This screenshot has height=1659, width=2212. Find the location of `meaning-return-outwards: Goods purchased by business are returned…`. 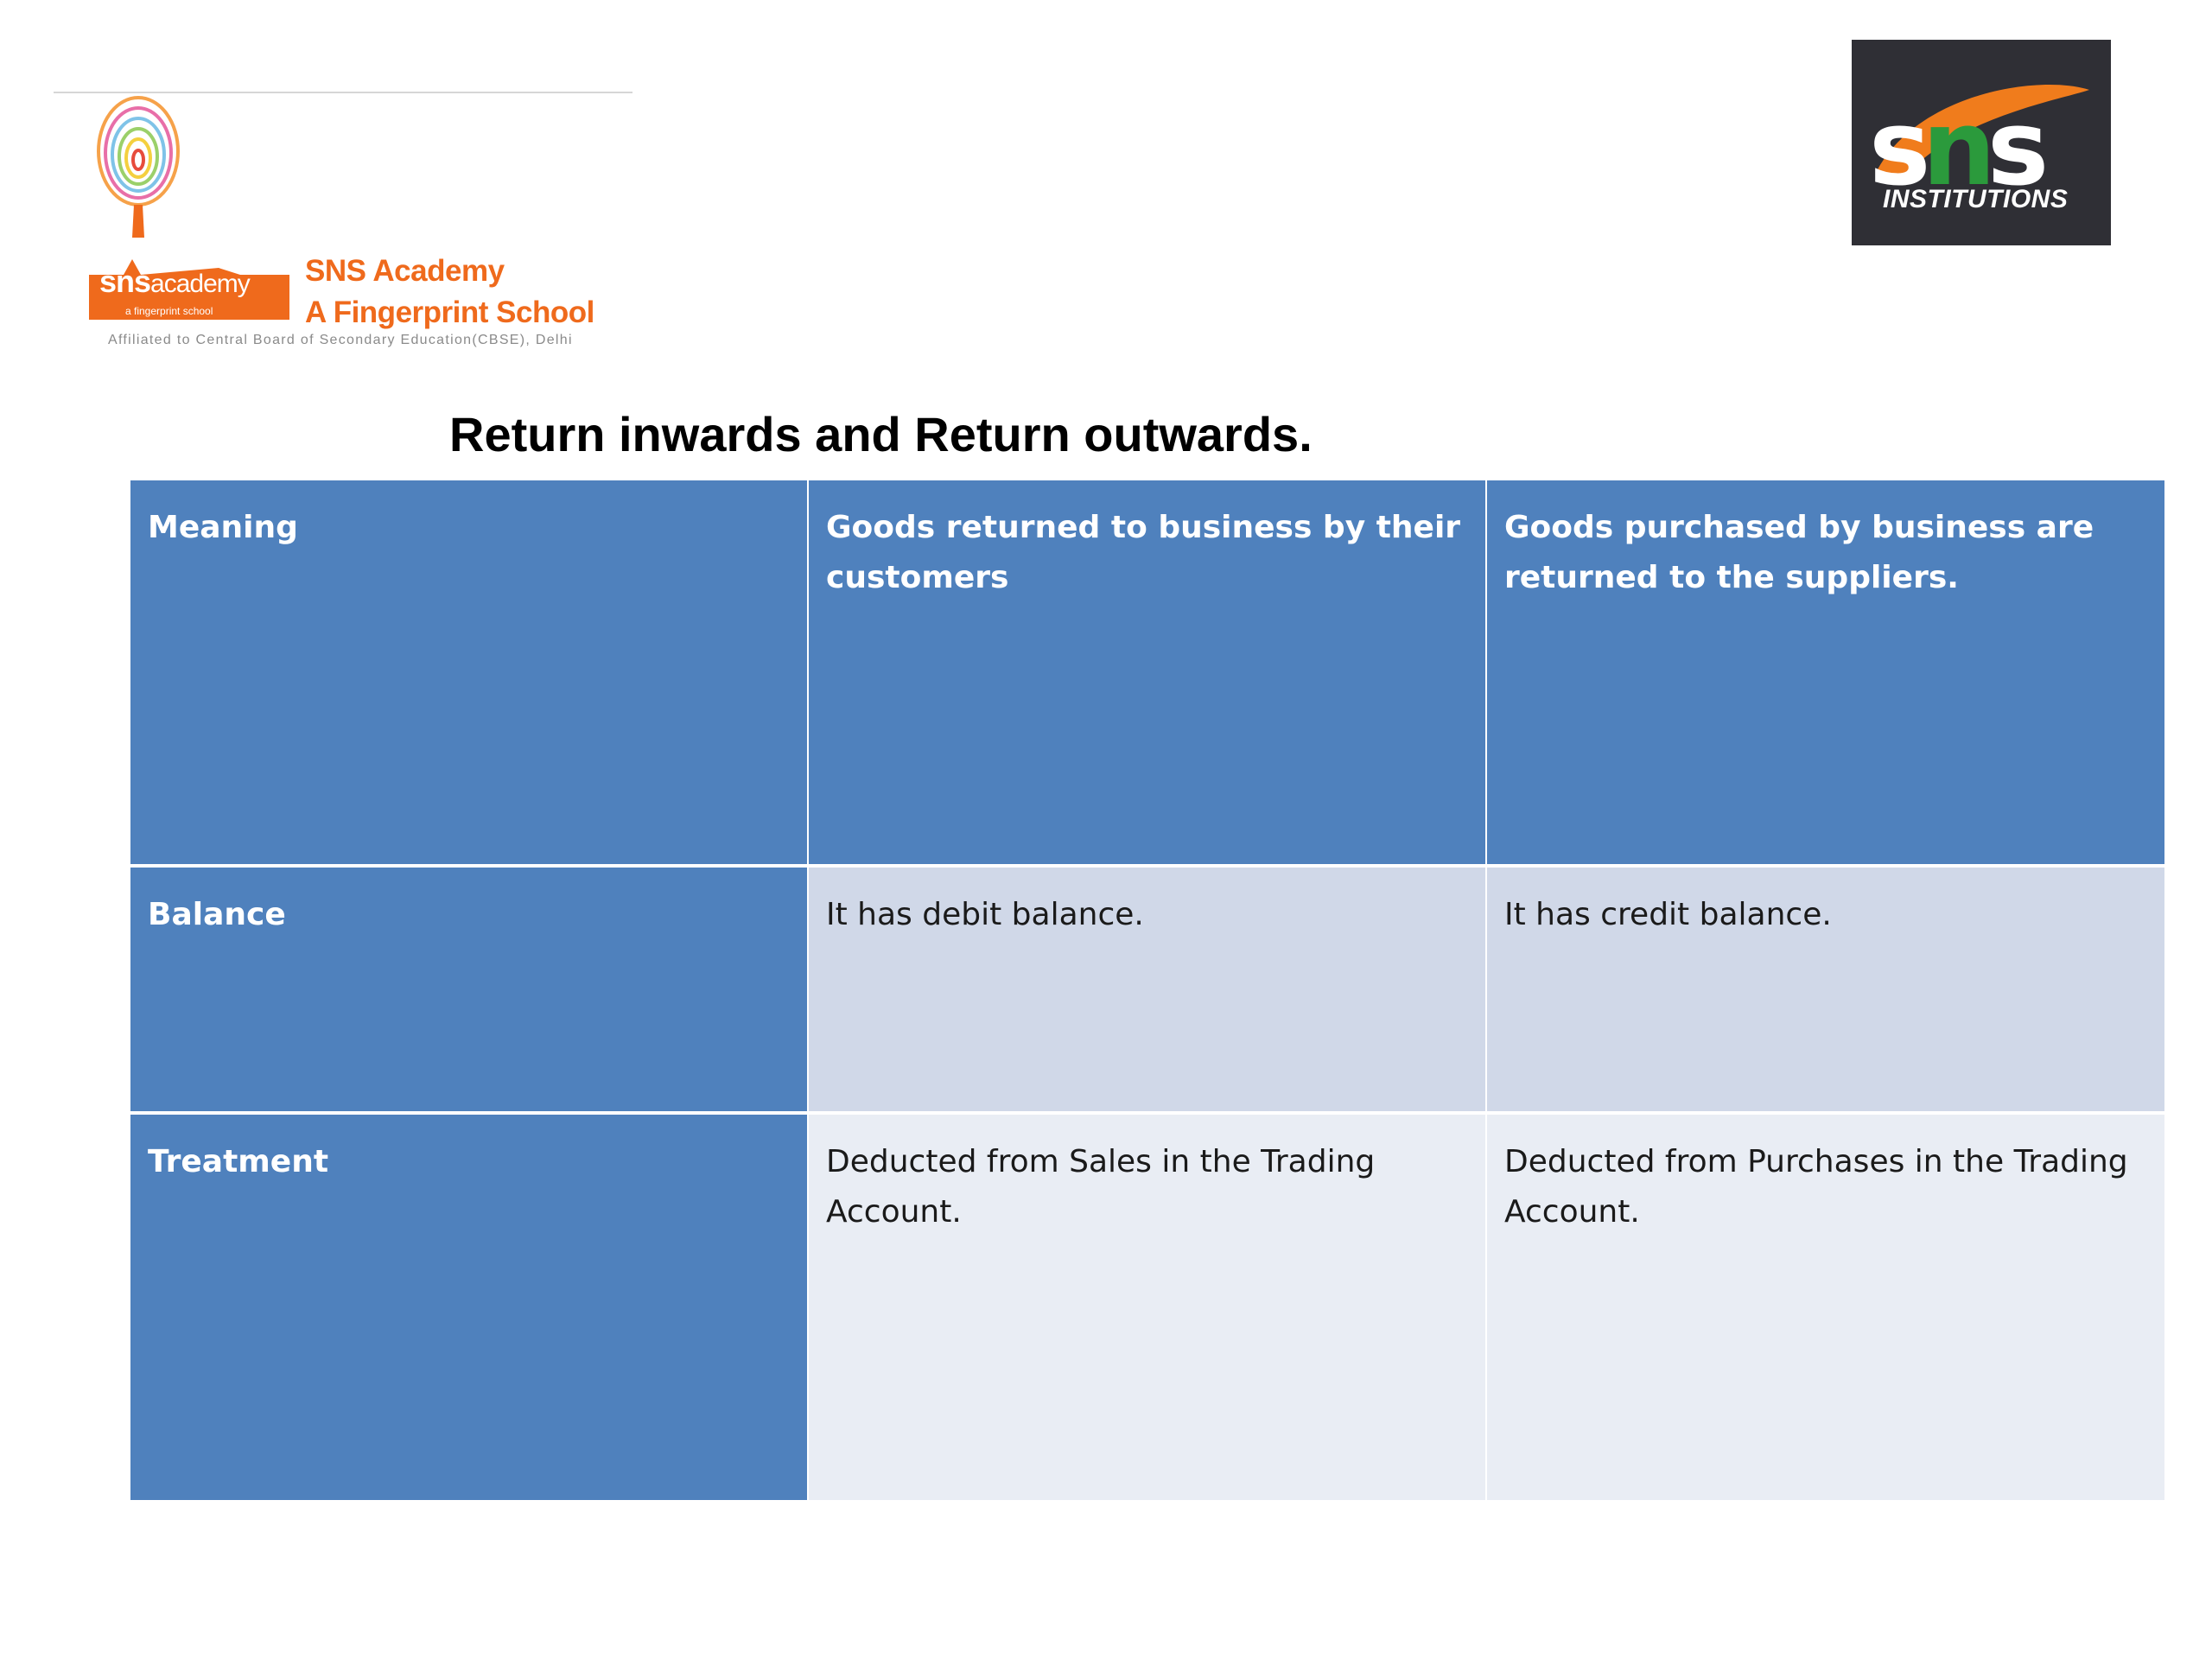

meaning-return-outwards: Goods purchased by business are returned… is located at coordinates (1825, 672).